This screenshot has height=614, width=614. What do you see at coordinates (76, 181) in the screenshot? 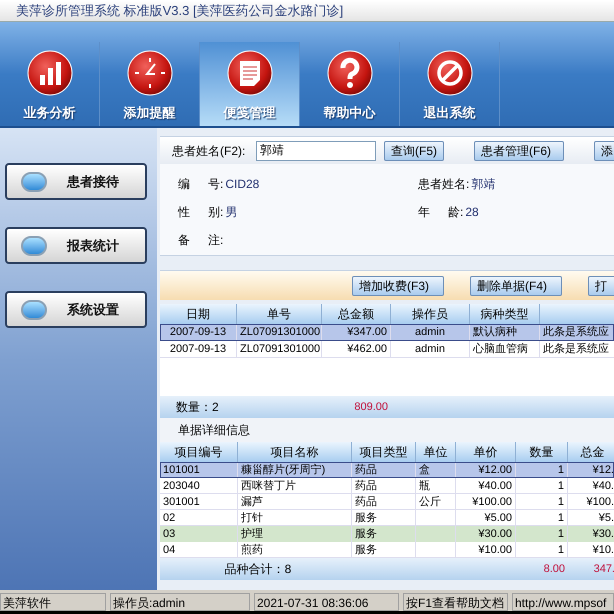
I see `sidebar-button: 患者接待` at bounding box center [76, 181].